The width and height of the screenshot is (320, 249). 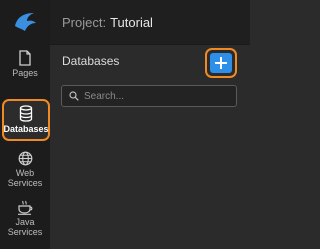 I want to click on add-database-button, so click(x=221, y=63).